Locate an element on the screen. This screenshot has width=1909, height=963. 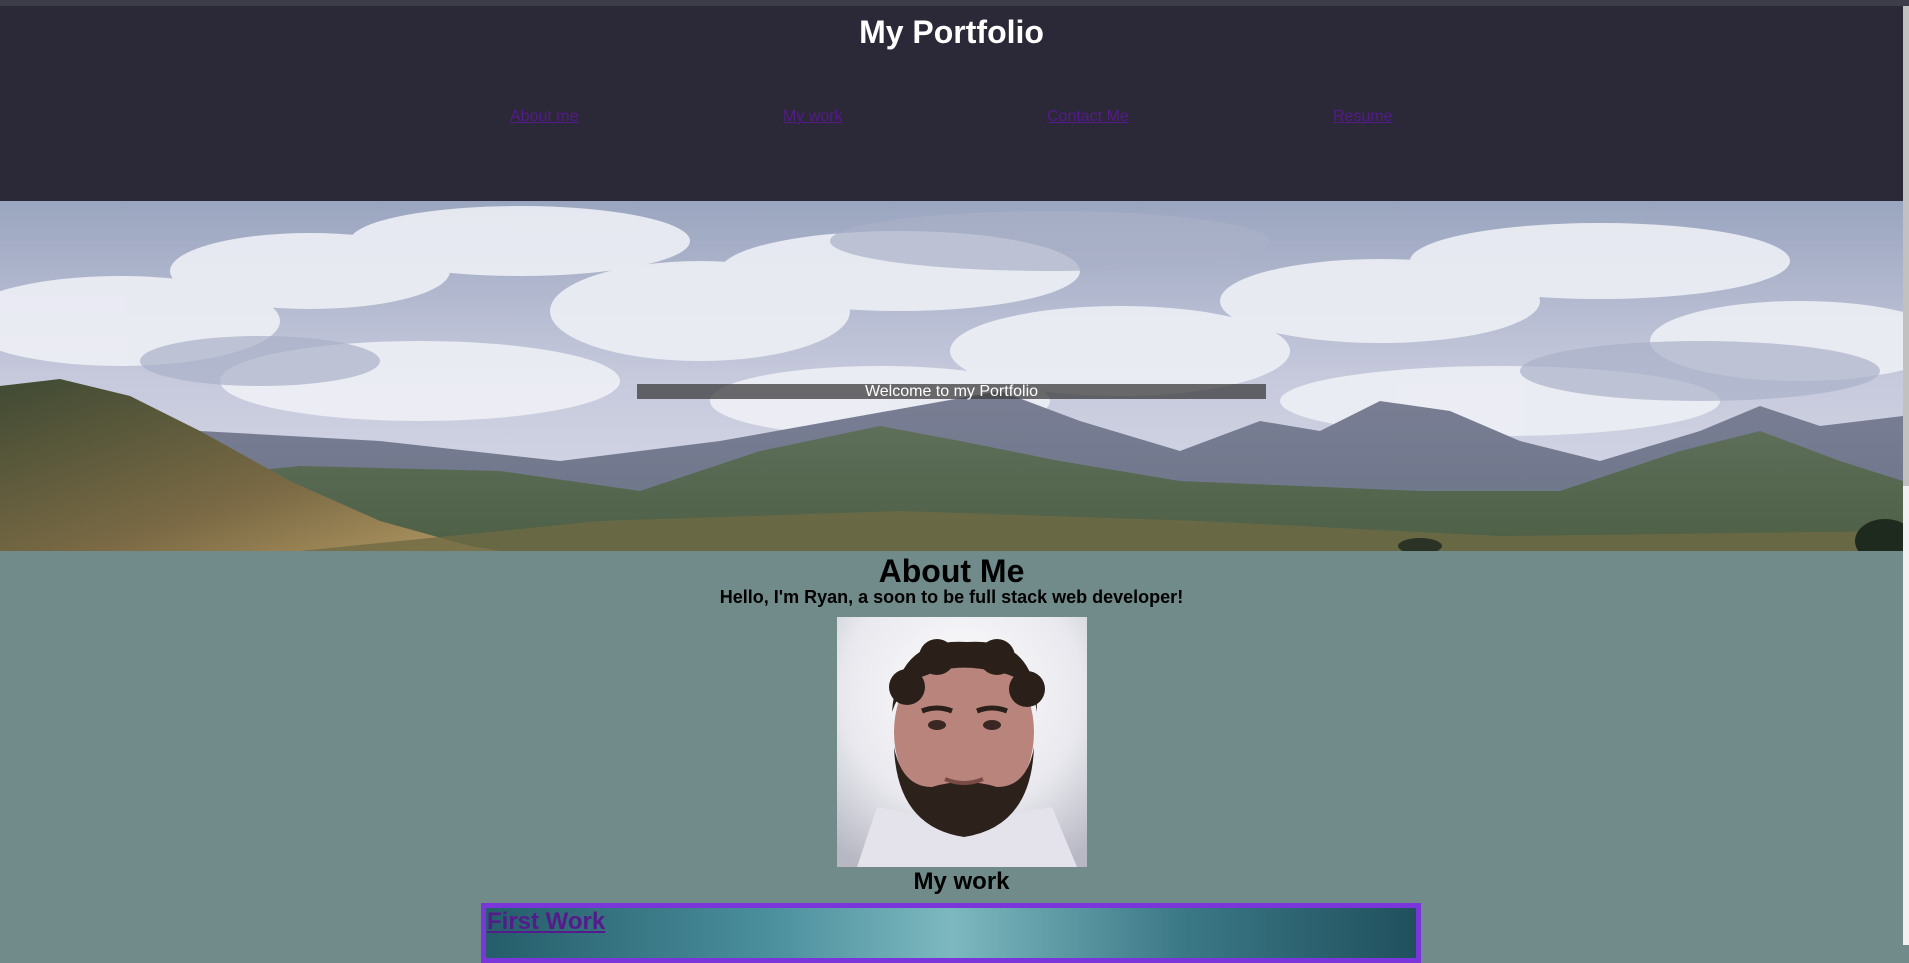
profile-photo is located at coordinates (962, 742).